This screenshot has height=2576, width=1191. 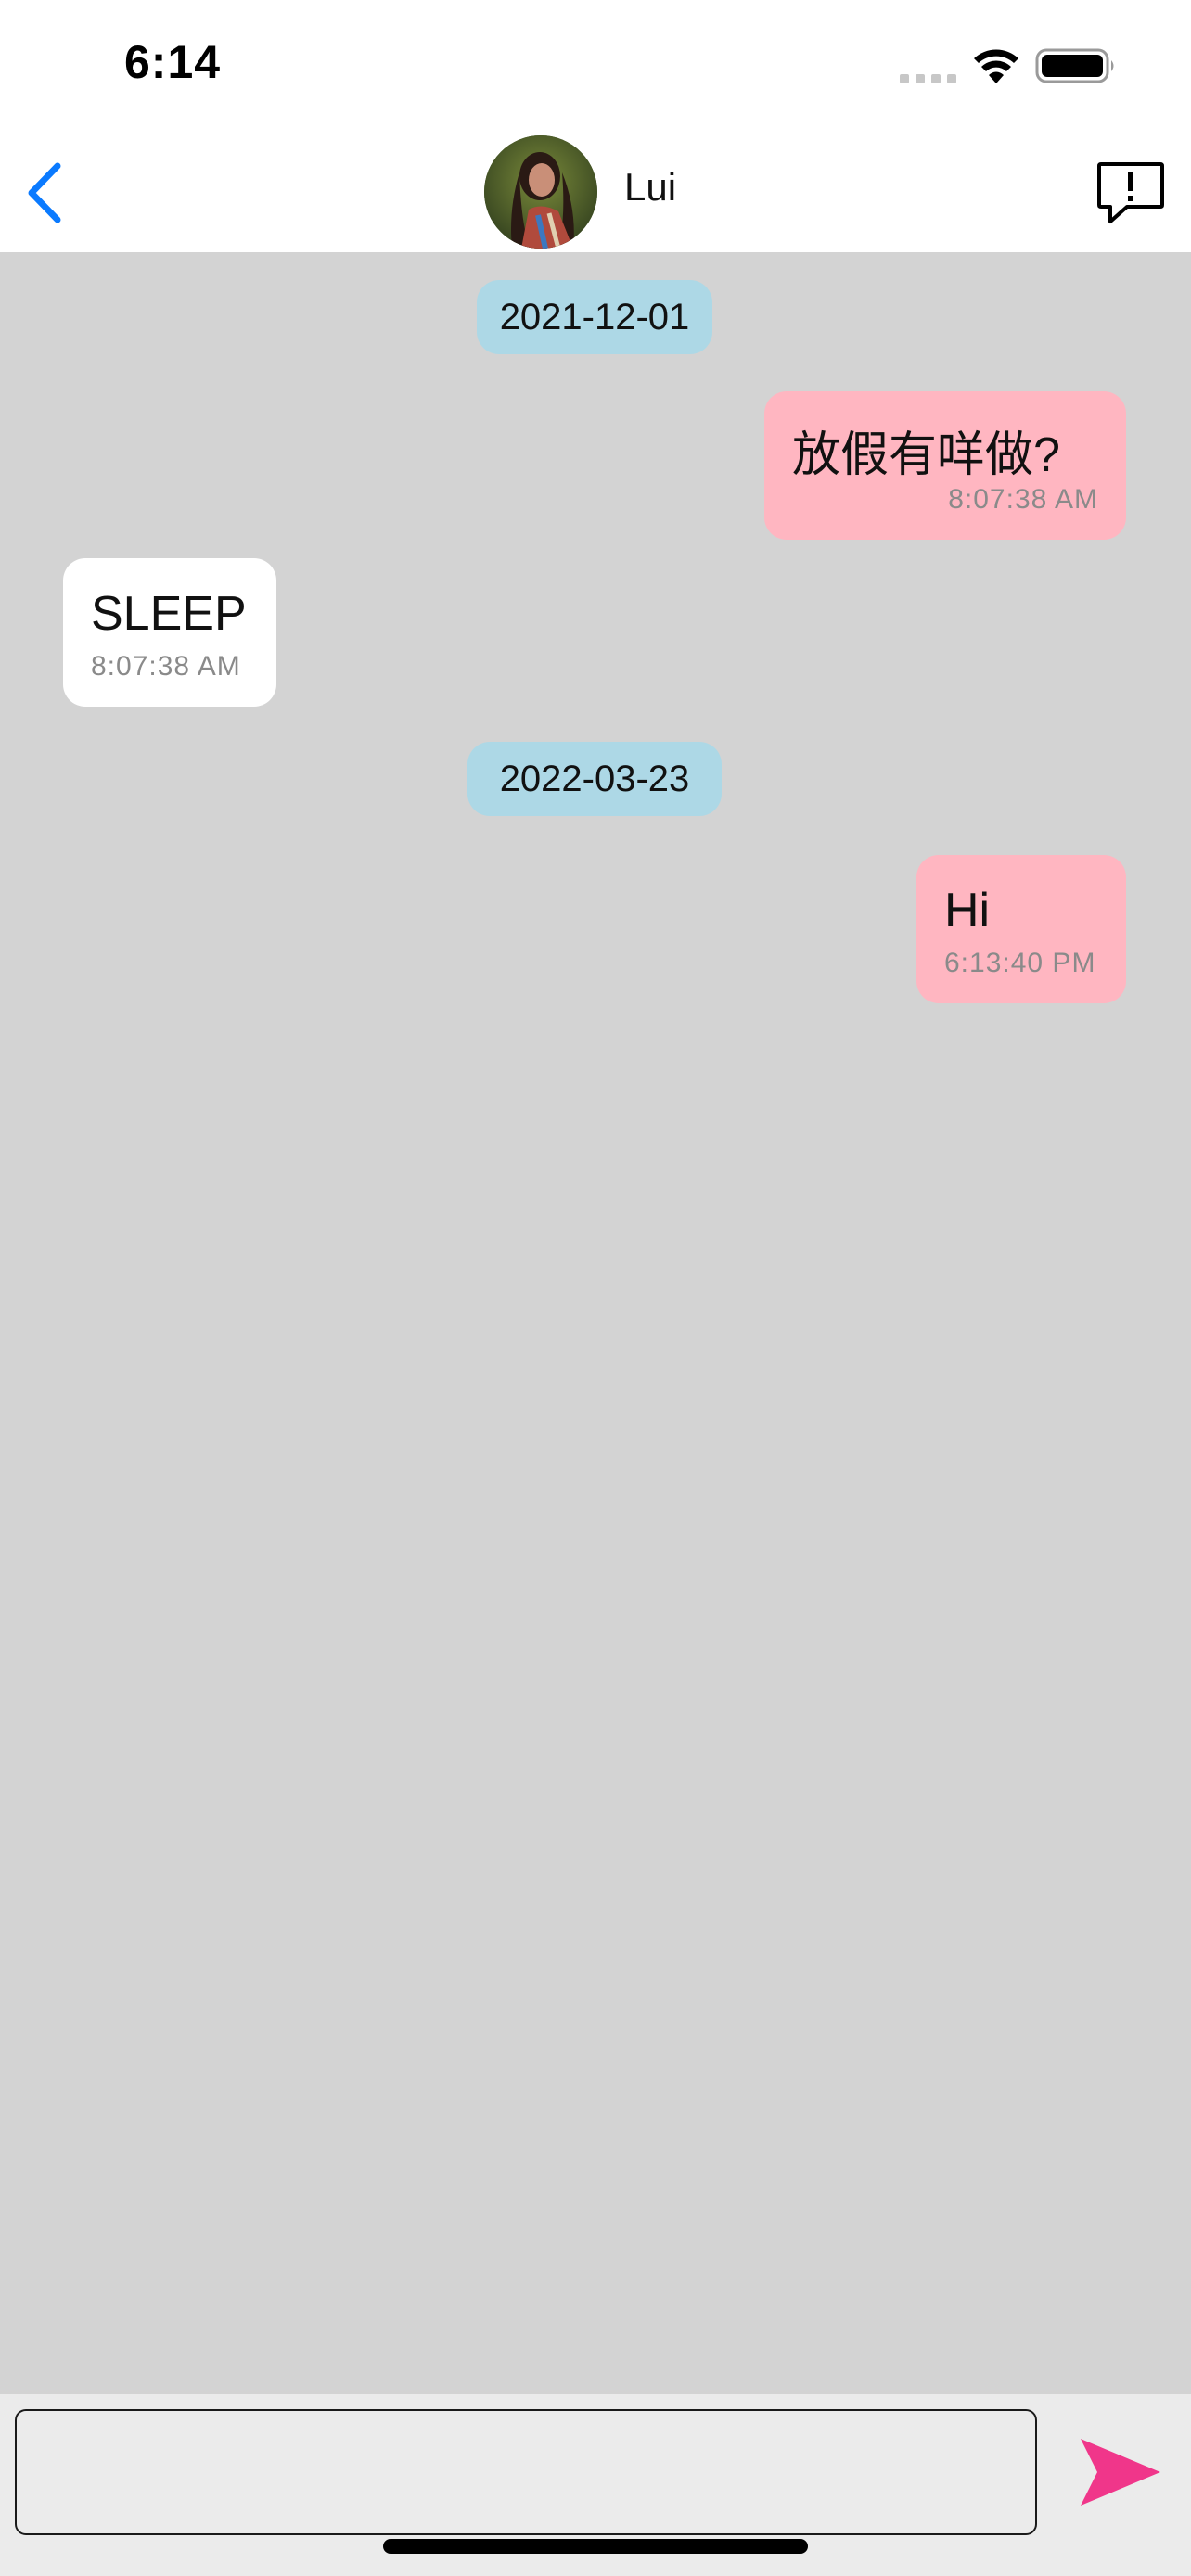 What do you see at coordinates (595, 65) in the screenshot?
I see `status-bar: 6:14` at bounding box center [595, 65].